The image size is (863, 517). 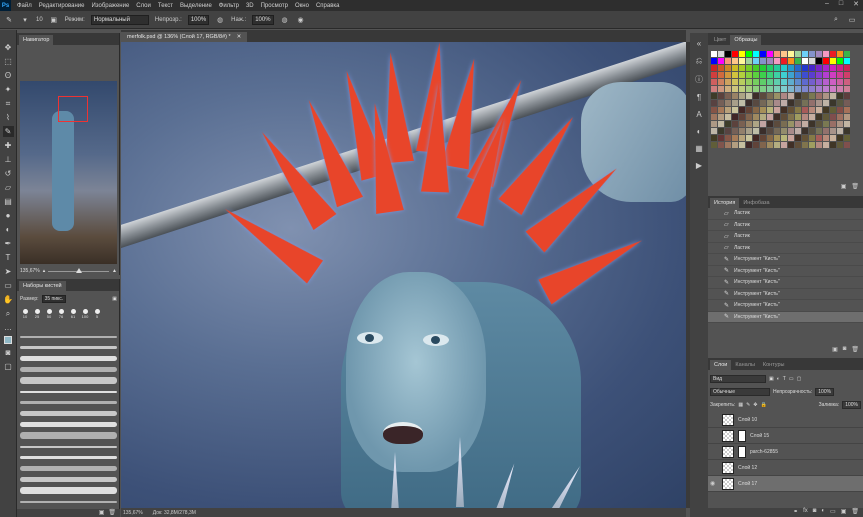 What do you see at coordinates (73, 314) in the screenshot?
I see `brush-preset: 61` at bounding box center [73, 314].